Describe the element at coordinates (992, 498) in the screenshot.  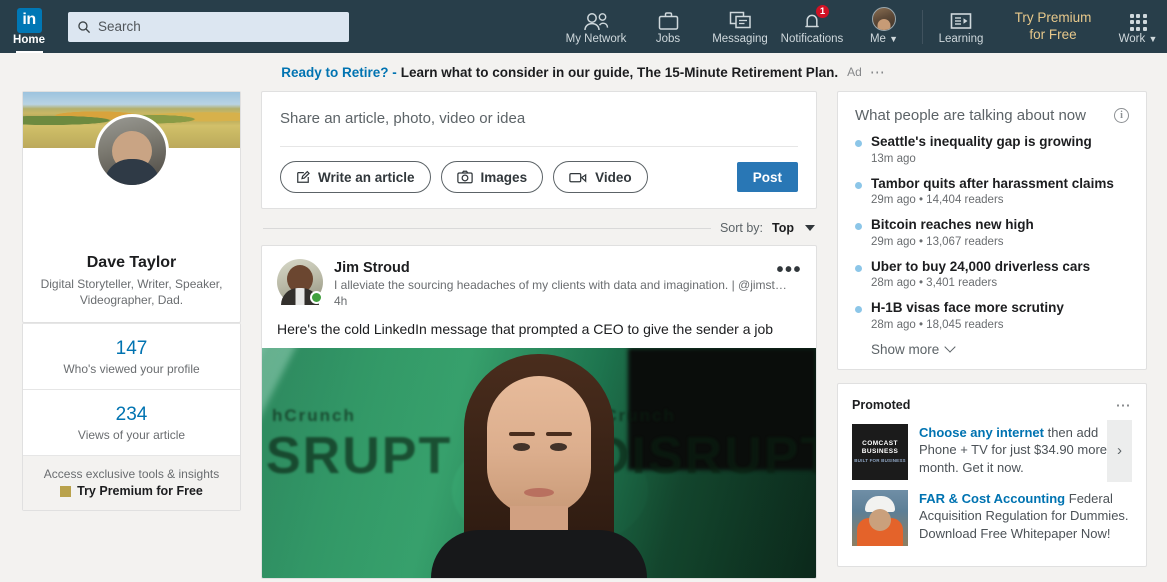
I see `promoted-headline: FAR & Cost Accounting` at that location.